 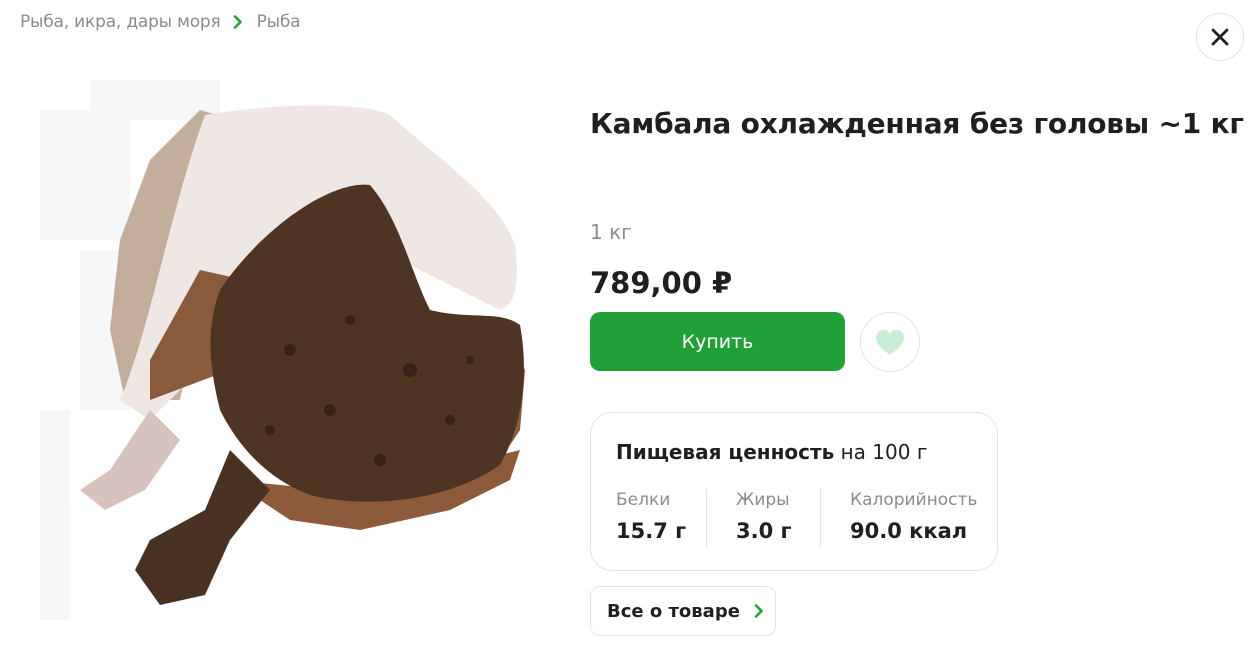 I want to click on buy-button: Купить, so click(x=717, y=341).